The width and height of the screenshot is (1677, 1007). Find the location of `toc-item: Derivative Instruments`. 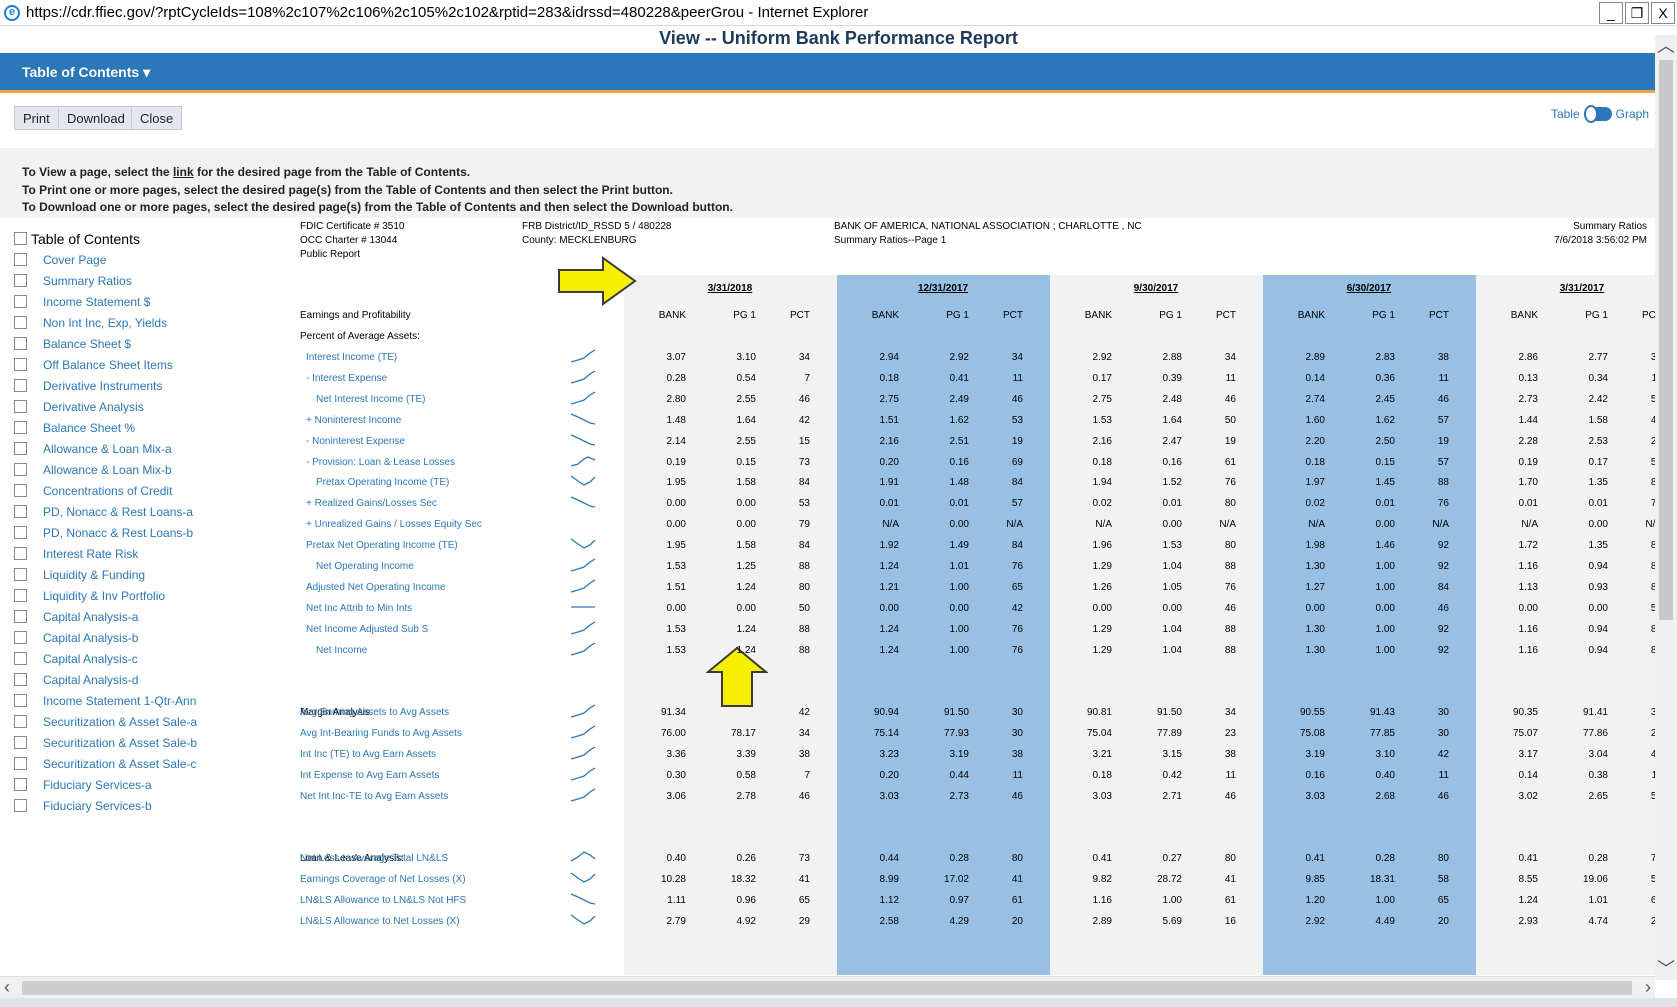

toc-item: Derivative Instruments is located at coordinates (154, 385).